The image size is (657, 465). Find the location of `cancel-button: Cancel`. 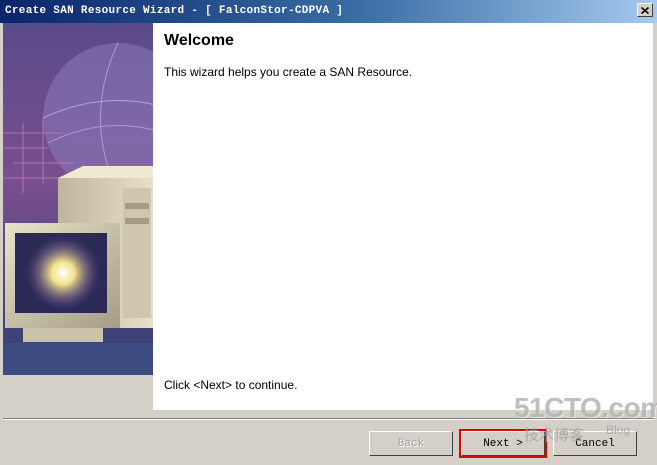

cancel-button: Cancel is located at coordinates (595, 443).